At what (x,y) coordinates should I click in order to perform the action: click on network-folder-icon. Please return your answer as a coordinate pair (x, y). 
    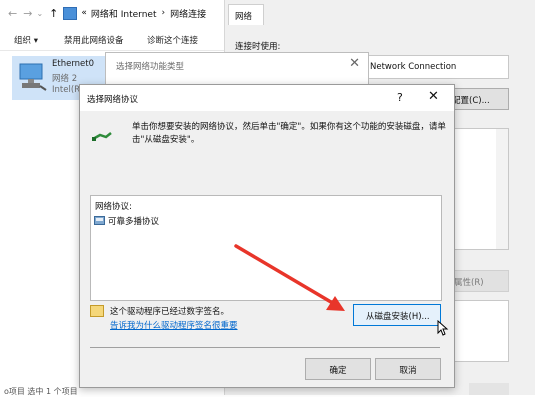
    Looking at the image, I should click on (70, 13).